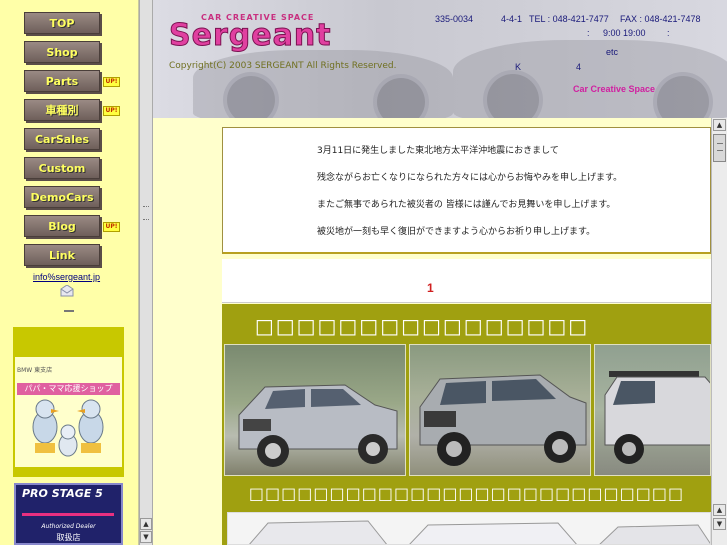 This screenshot has width=727, height=545. What do you see at coordinates (454, 19) in the screenshot?
I see `postal-code: 335-0034` at bounding box center [454, 19].